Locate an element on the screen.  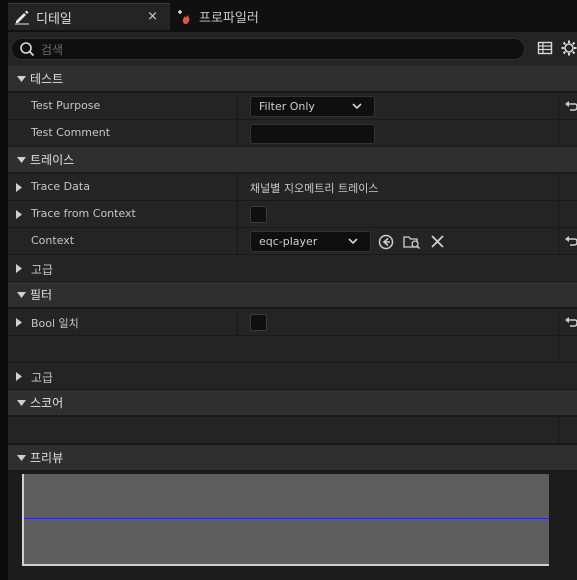
row-test-comment: Test Comment is located at coordinates (292, 133).